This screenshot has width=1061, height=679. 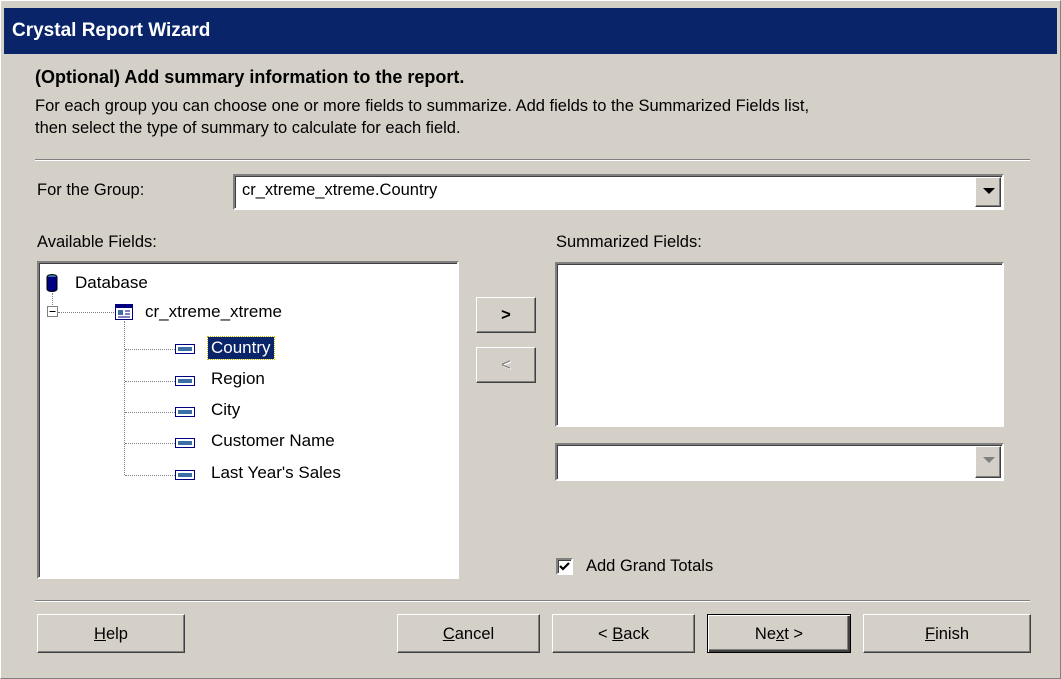 What do you see at coordinates (97, 242) in the screenshot?
I see `available-fields-label: Available Fields:` at bounding box center [97, 242].